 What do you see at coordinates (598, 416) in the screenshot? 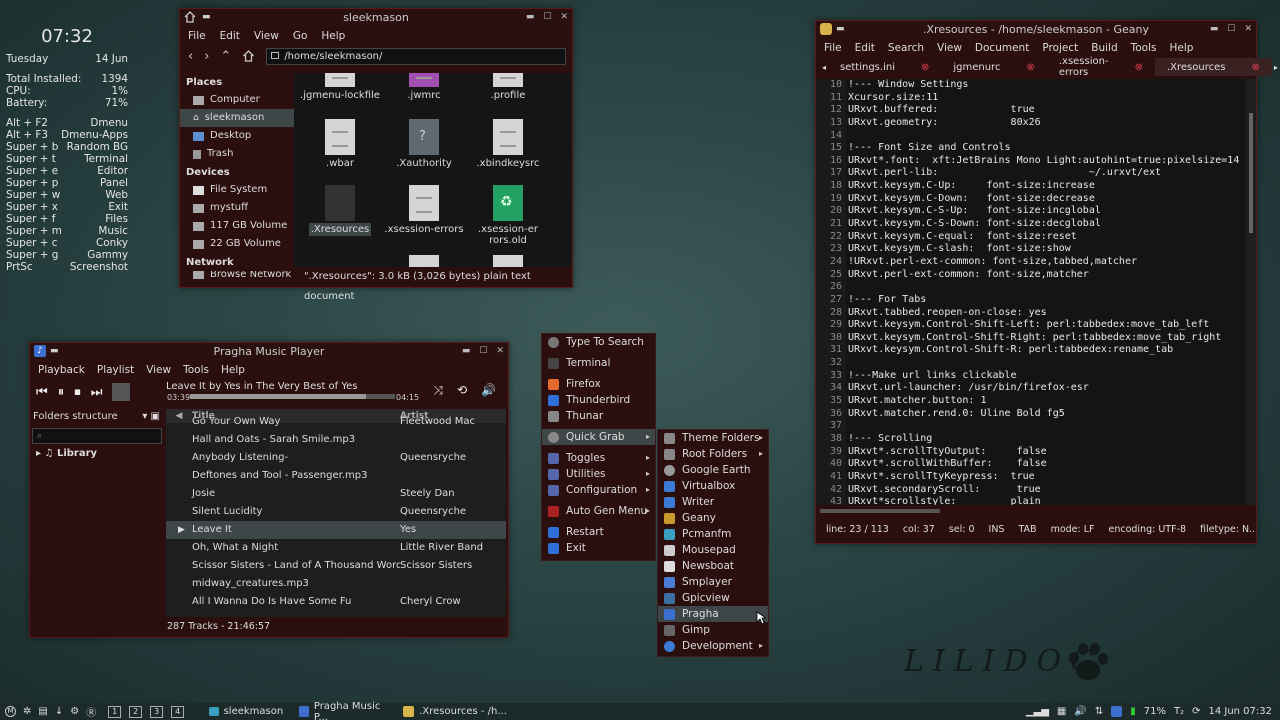
I see `menu-item-thunar: Thunar` at bounding box center [598, 416].